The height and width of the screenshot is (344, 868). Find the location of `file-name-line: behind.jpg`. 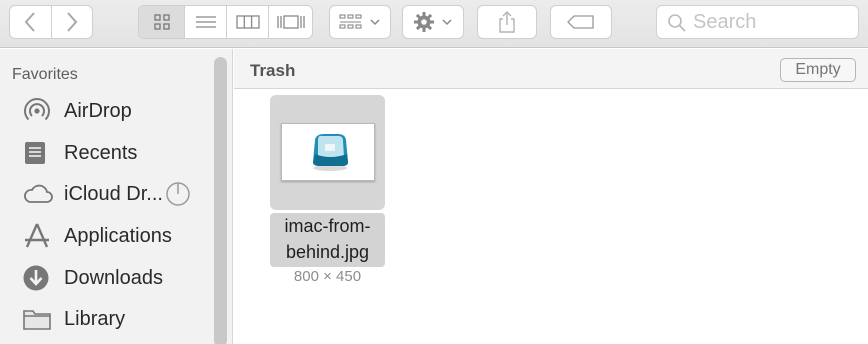

file-name-line: behind.jpg is located at coordinates (327, 252).